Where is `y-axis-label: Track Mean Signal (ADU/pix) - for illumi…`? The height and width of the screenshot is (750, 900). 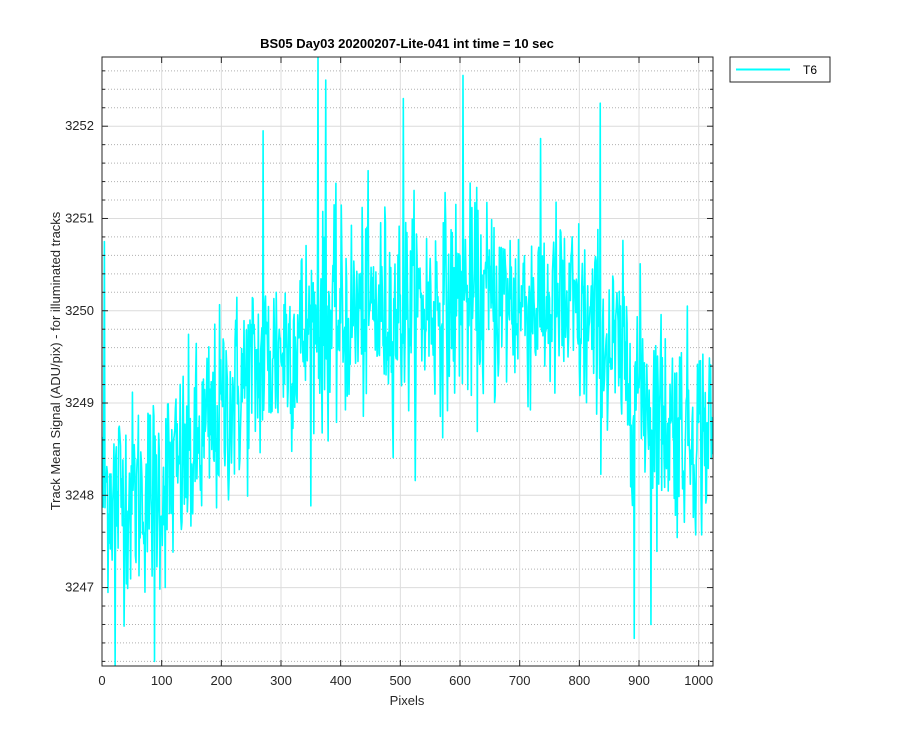
y-axis-label: Track Mean Signal (ADU/pix) - for illumi… is located at coordinates (55, 360).